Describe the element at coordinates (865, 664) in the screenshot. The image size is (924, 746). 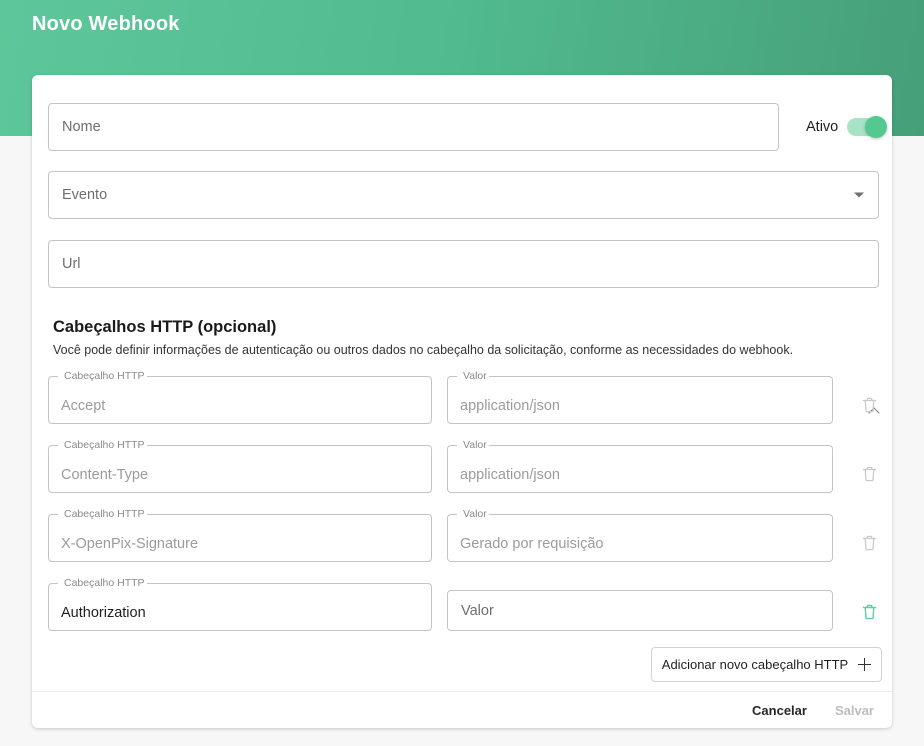
I see `plus-icon` at that location.